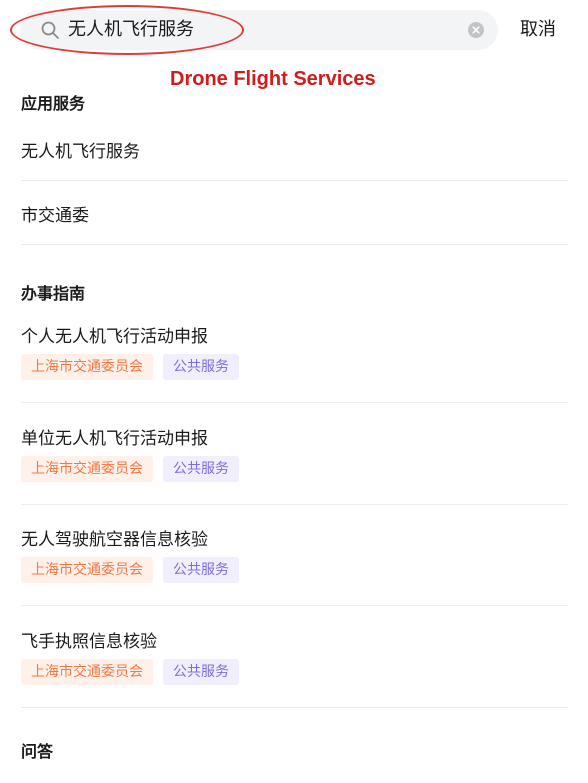 This screenshot has height=783, width=588. I want to click on guide-item-title: 飞手执照信息核验, so click(89, 639).